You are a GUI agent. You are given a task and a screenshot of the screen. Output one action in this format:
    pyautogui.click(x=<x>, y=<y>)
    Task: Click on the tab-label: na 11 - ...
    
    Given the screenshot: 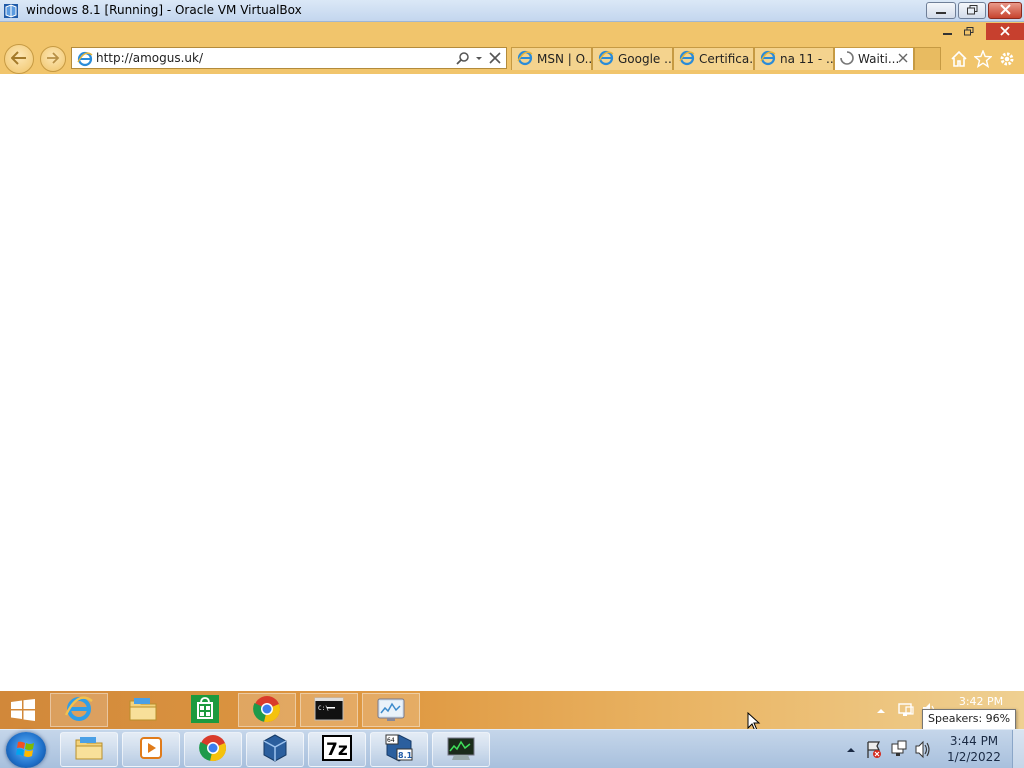 What is the action you would take?
    pyautogui.click(x=807, y=59)
    